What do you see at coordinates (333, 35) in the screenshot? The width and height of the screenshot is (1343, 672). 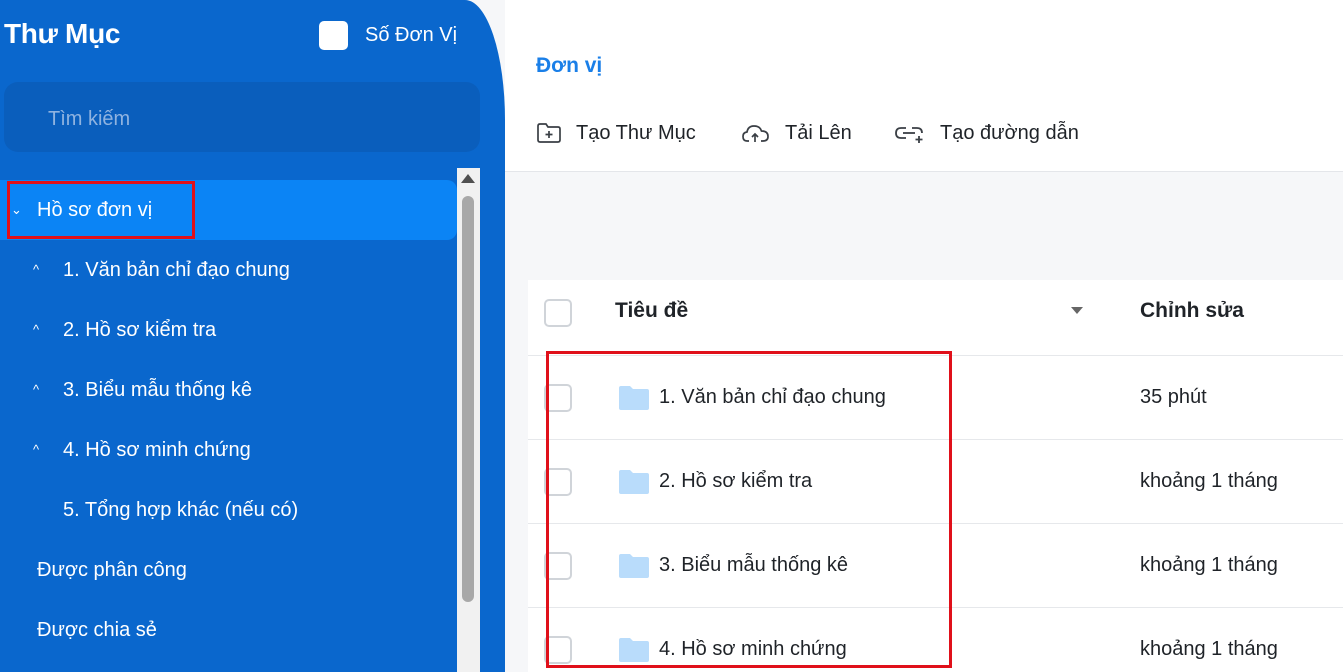 I see `unit-number-checkbox` at bounding box center [333, 35].